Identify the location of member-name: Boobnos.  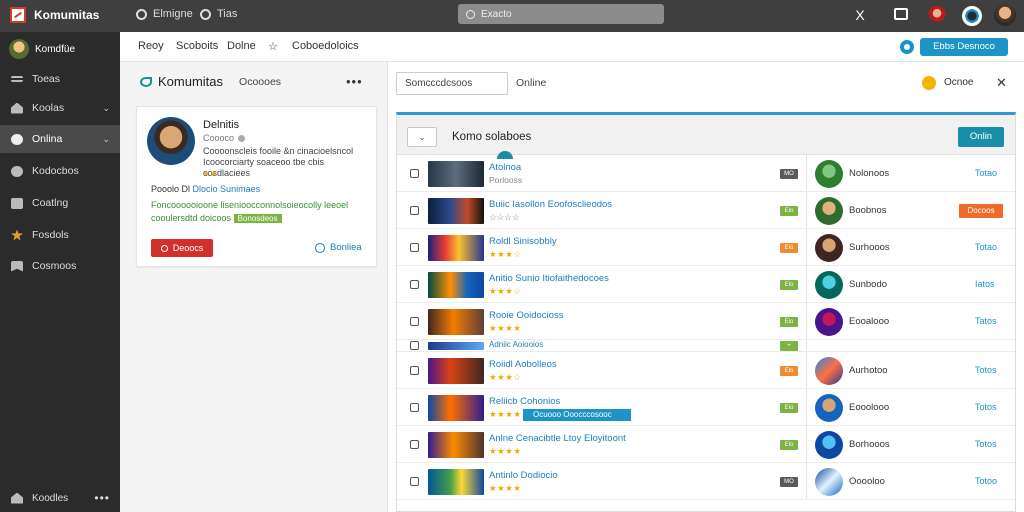
(868, 210).